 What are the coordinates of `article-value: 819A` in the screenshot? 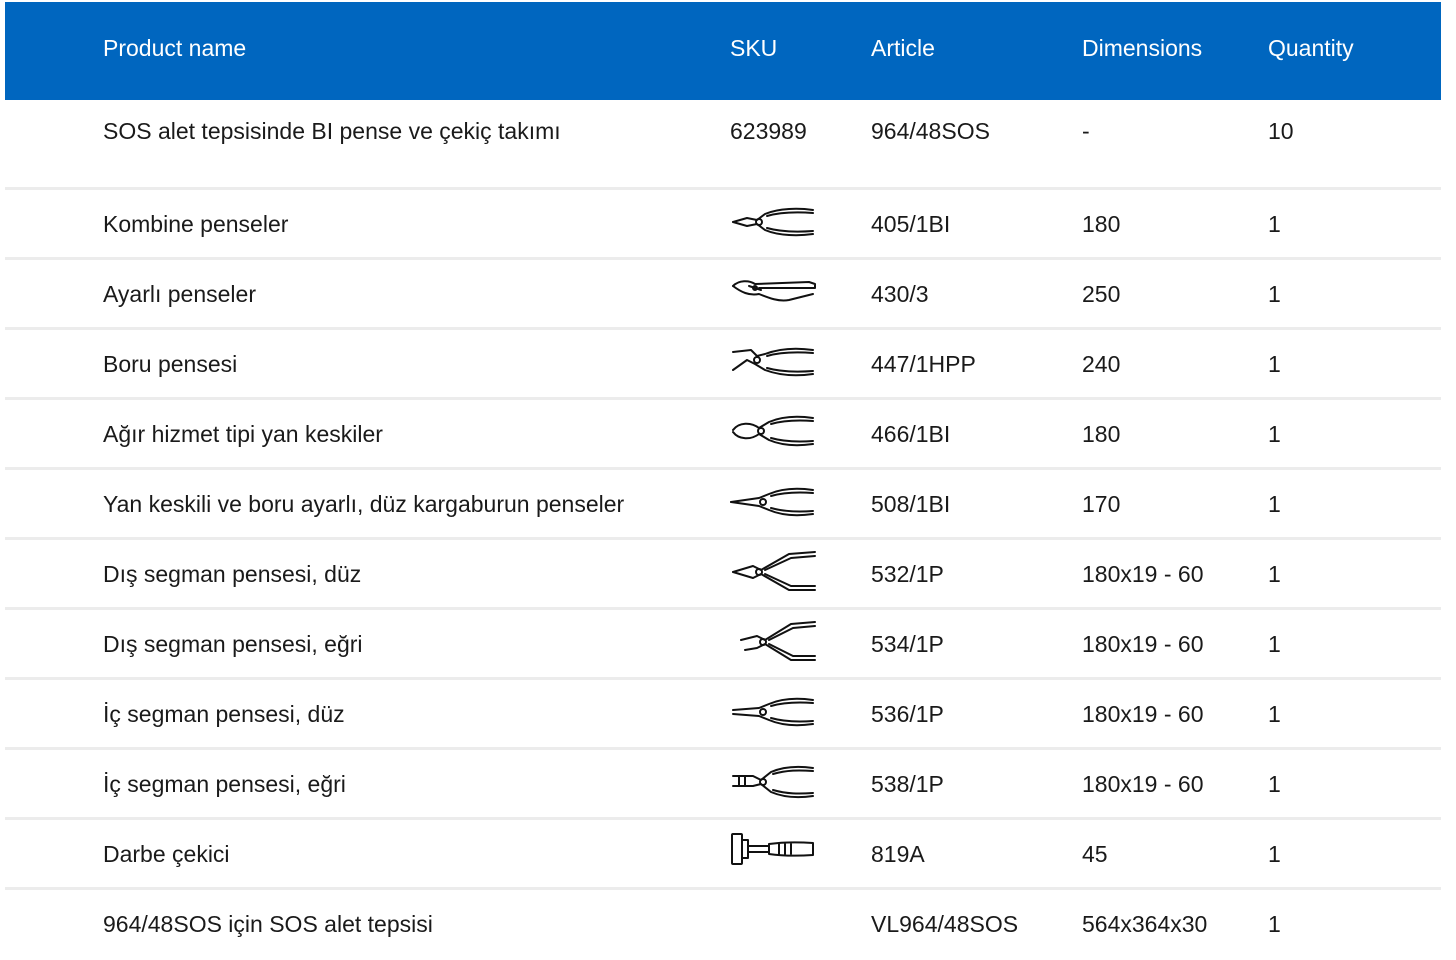 It's located at (898, 854).